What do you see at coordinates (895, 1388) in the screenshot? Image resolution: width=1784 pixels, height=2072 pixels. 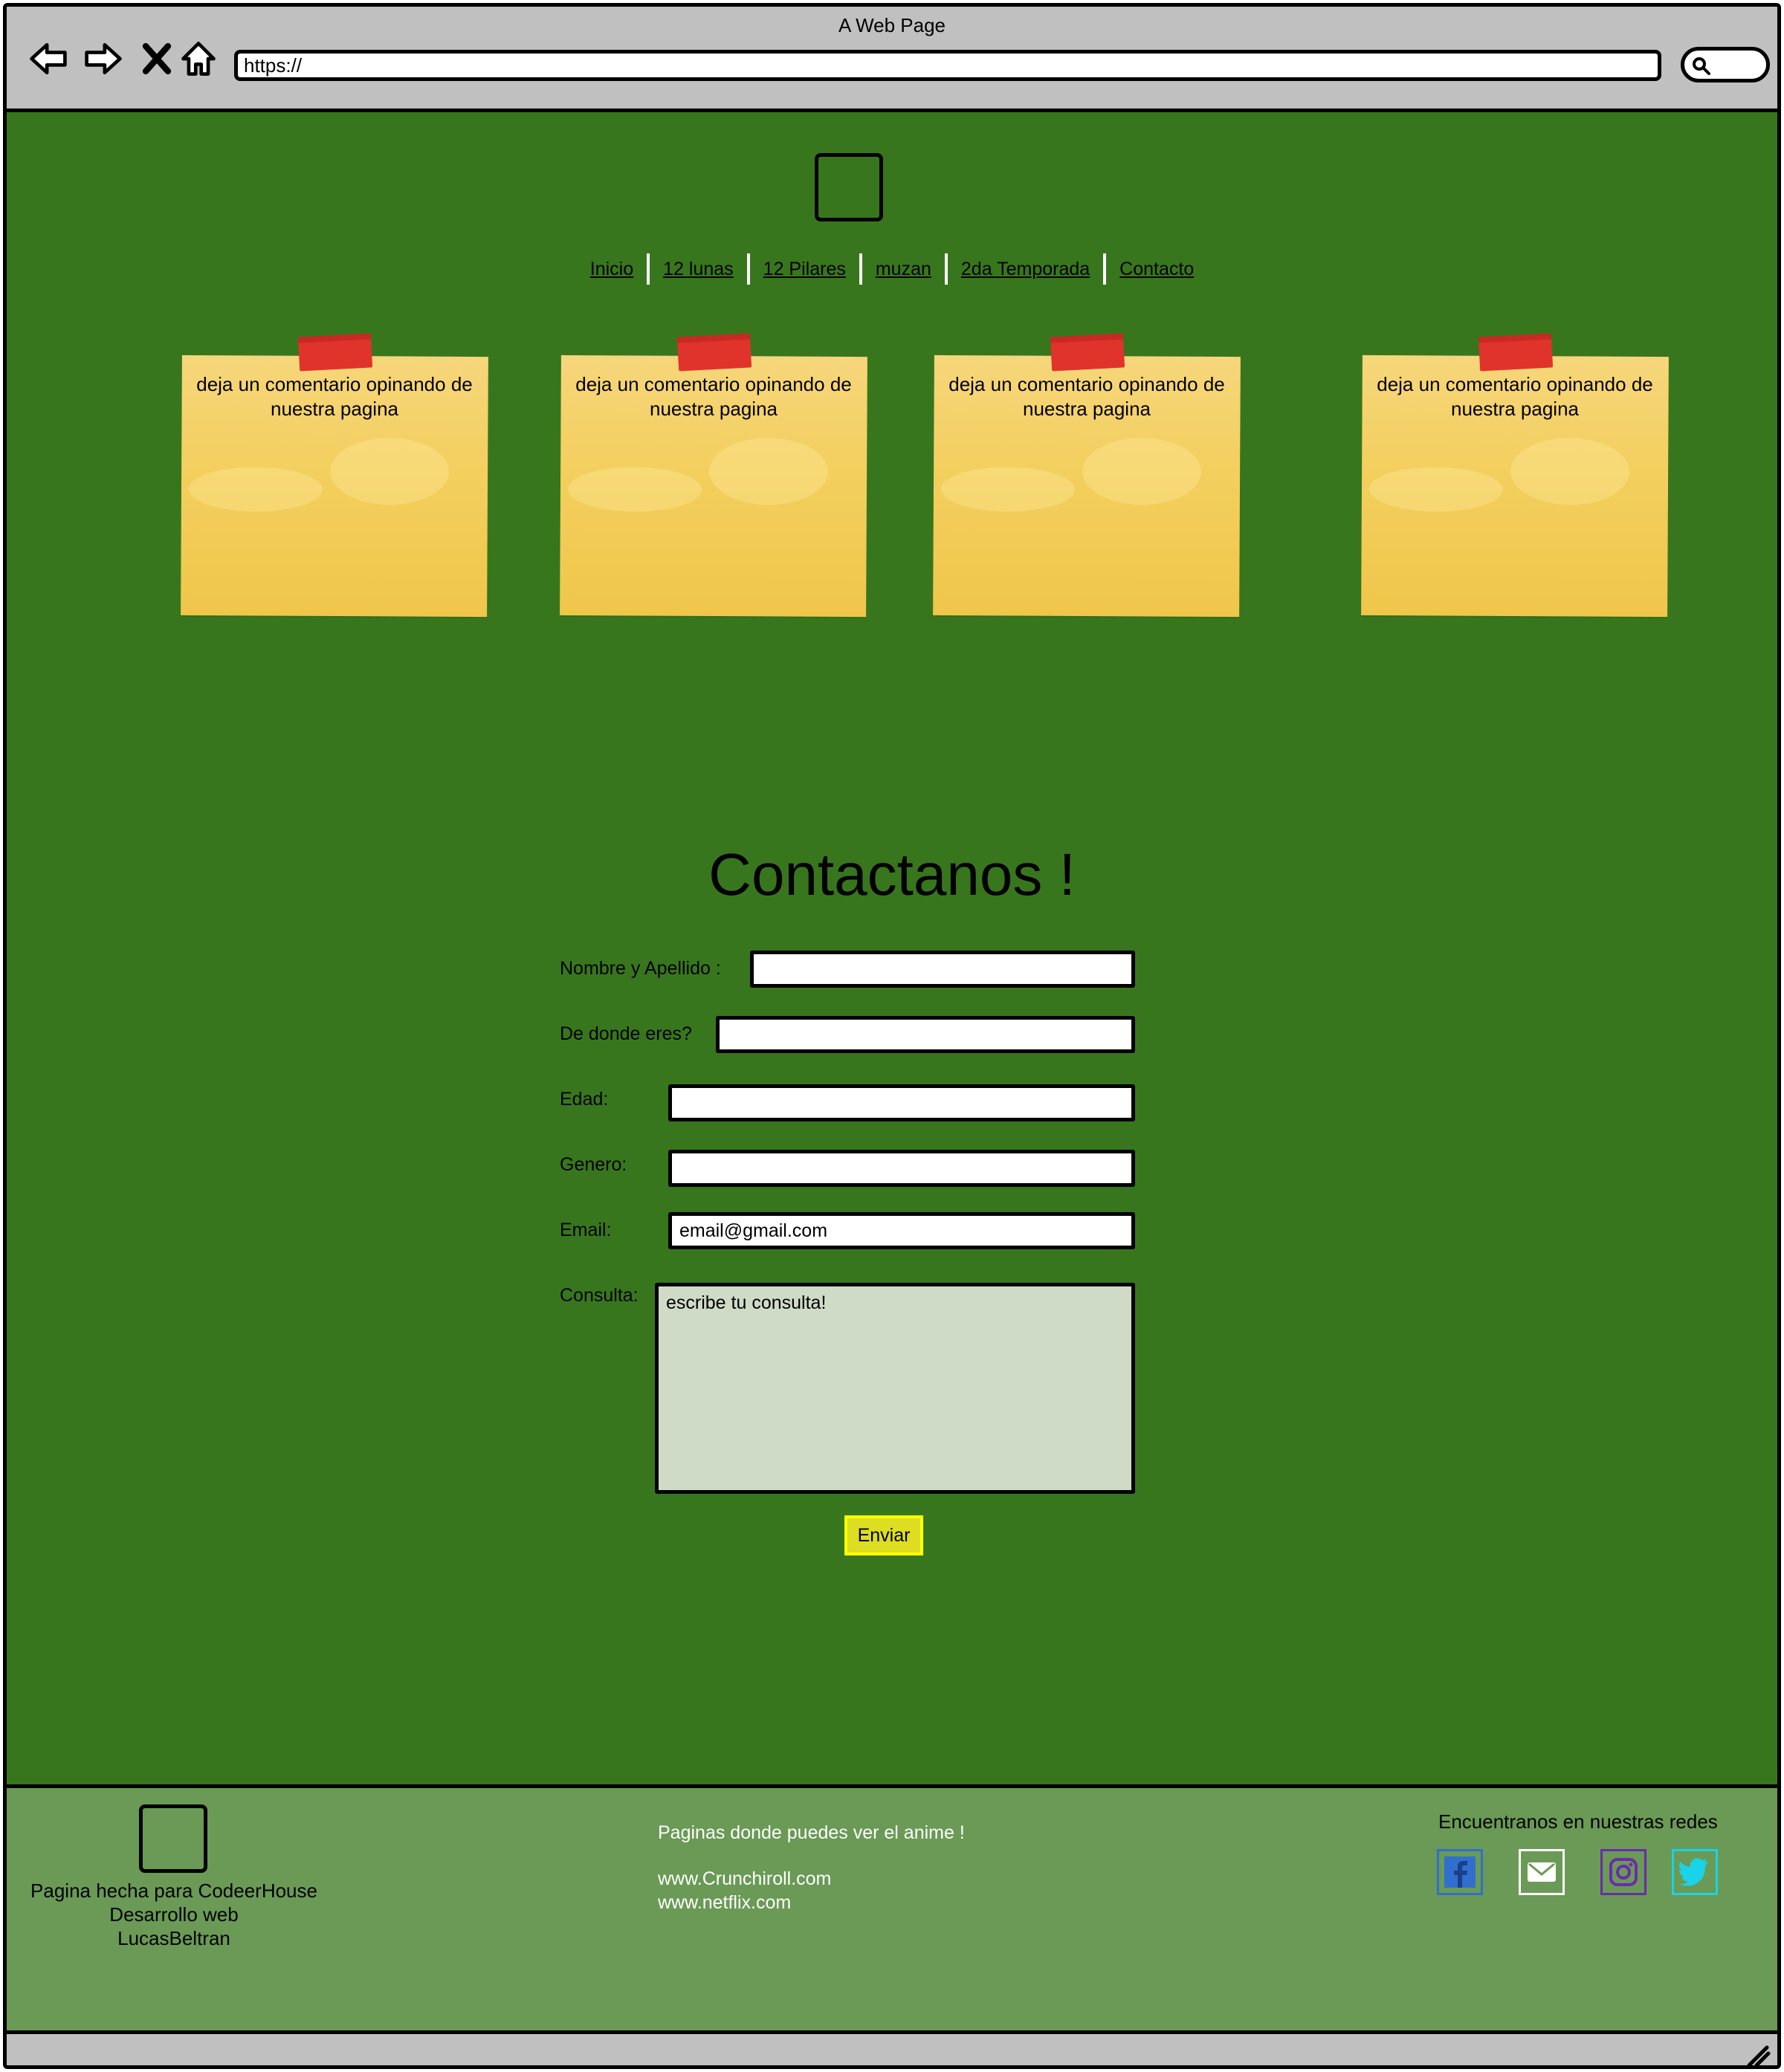 I see `query-textarea: escribe tu consulta!` at bounding box center [895, 1388].